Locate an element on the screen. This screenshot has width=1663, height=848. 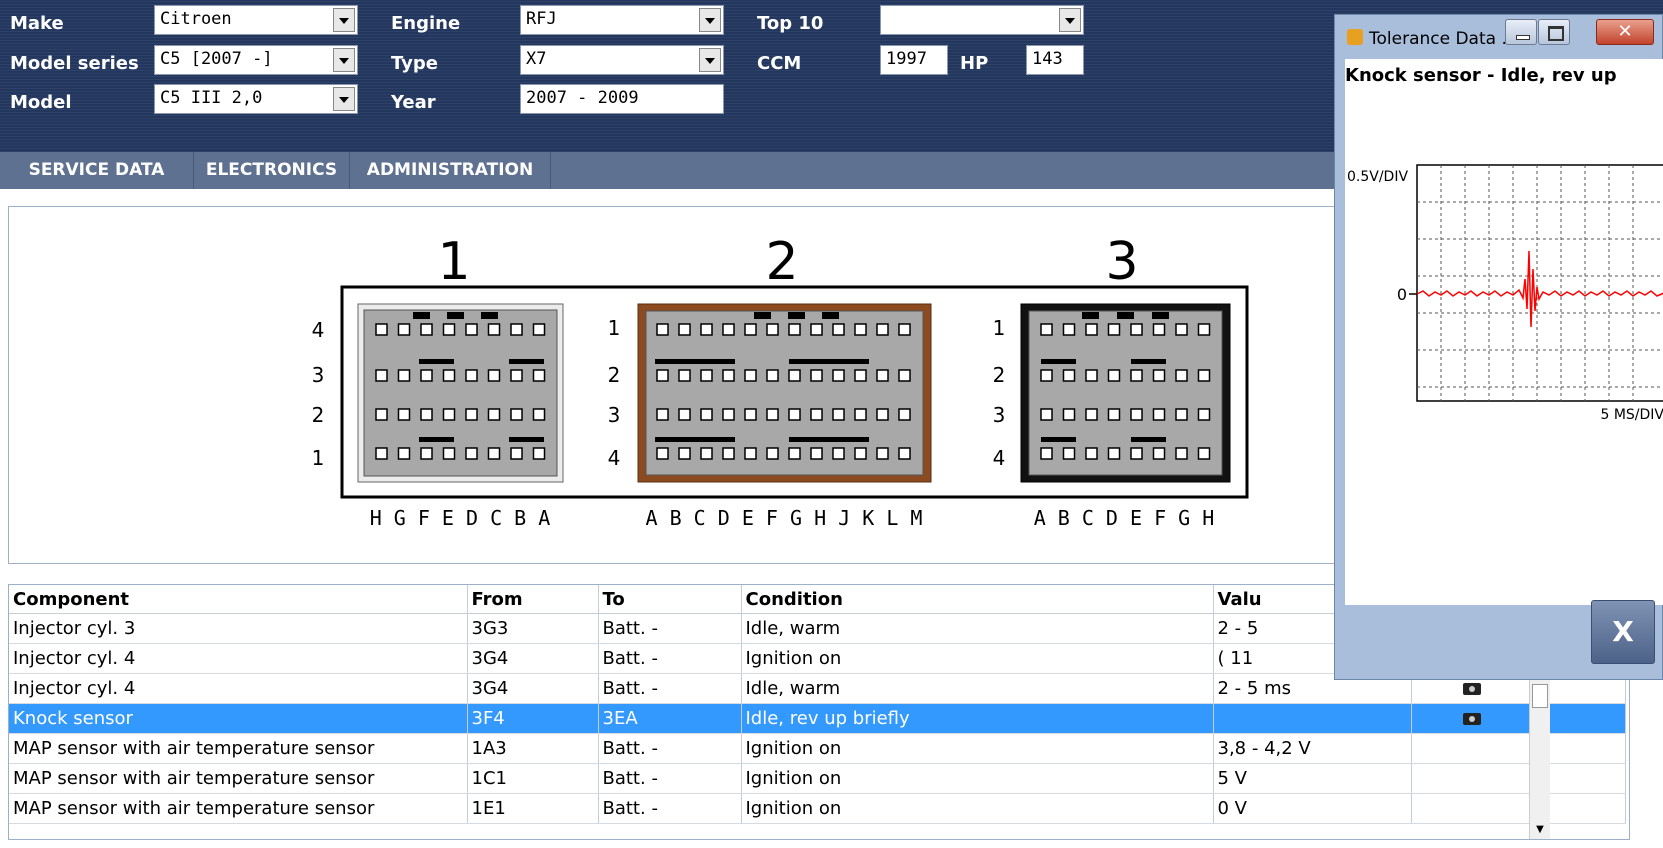
cell-value: 5 V is located at coordinates (1312, 778).